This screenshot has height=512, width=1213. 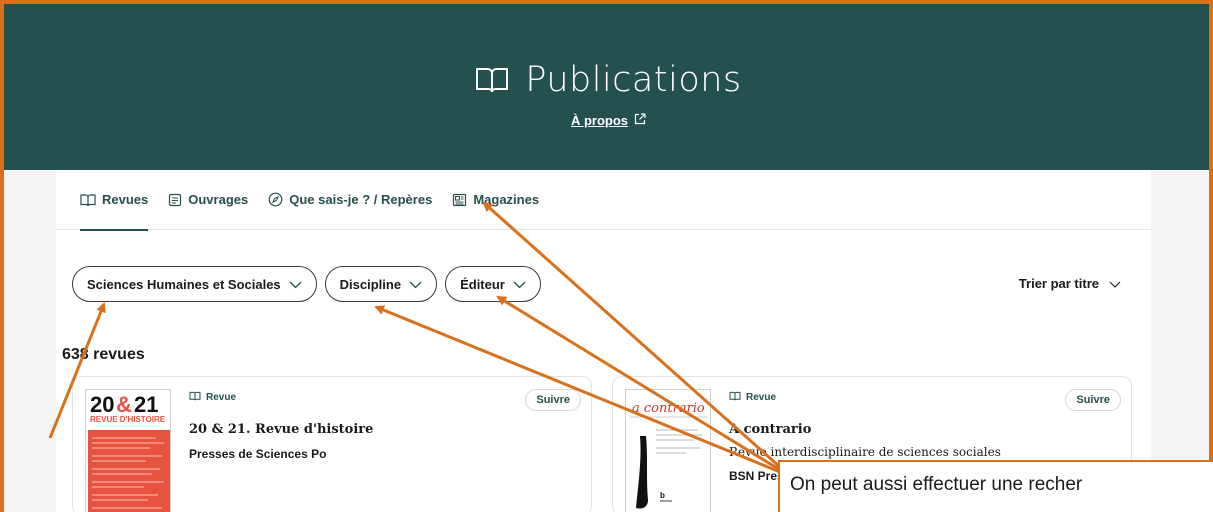 I want to click on sort-dropdown: Trier par titre, so click(x=1070, y=283).